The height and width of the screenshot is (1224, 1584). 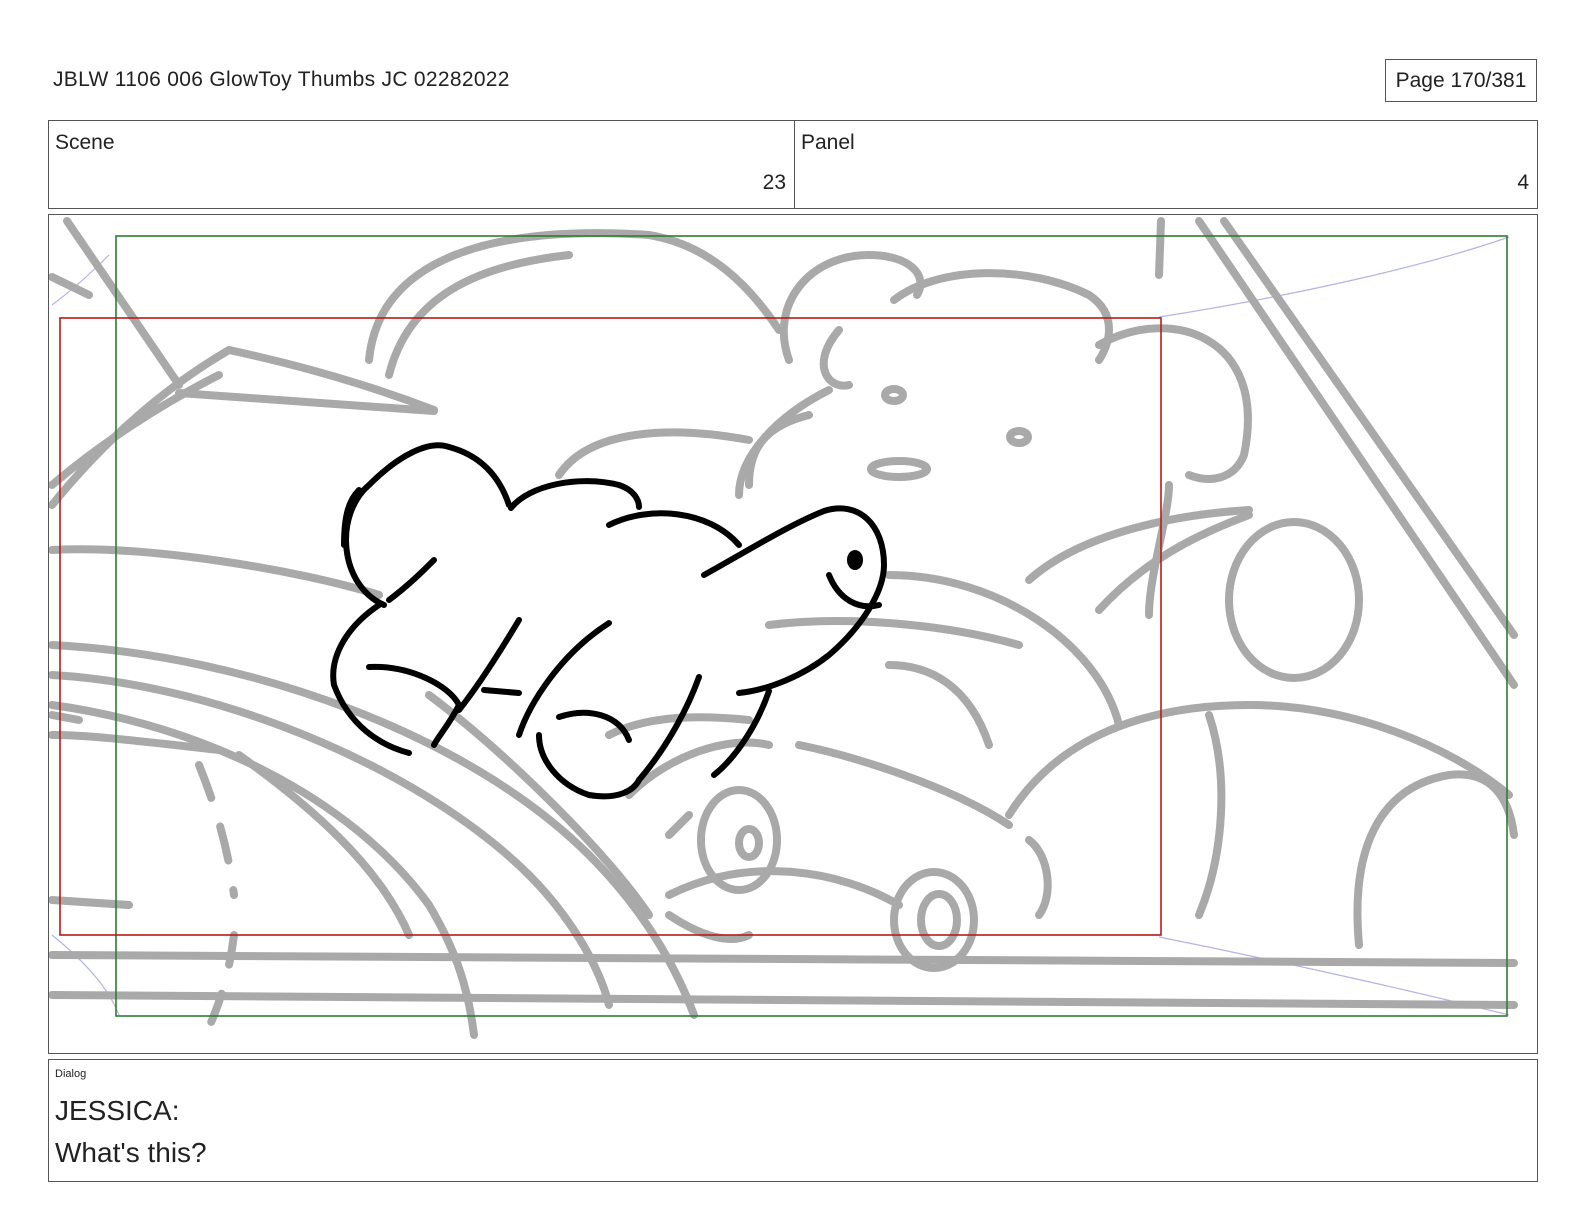 What do you see at coordinates (1166, 164) in the screenshot?
I see `panel-cell: Panel 4` at bounding box center [1166, 164].